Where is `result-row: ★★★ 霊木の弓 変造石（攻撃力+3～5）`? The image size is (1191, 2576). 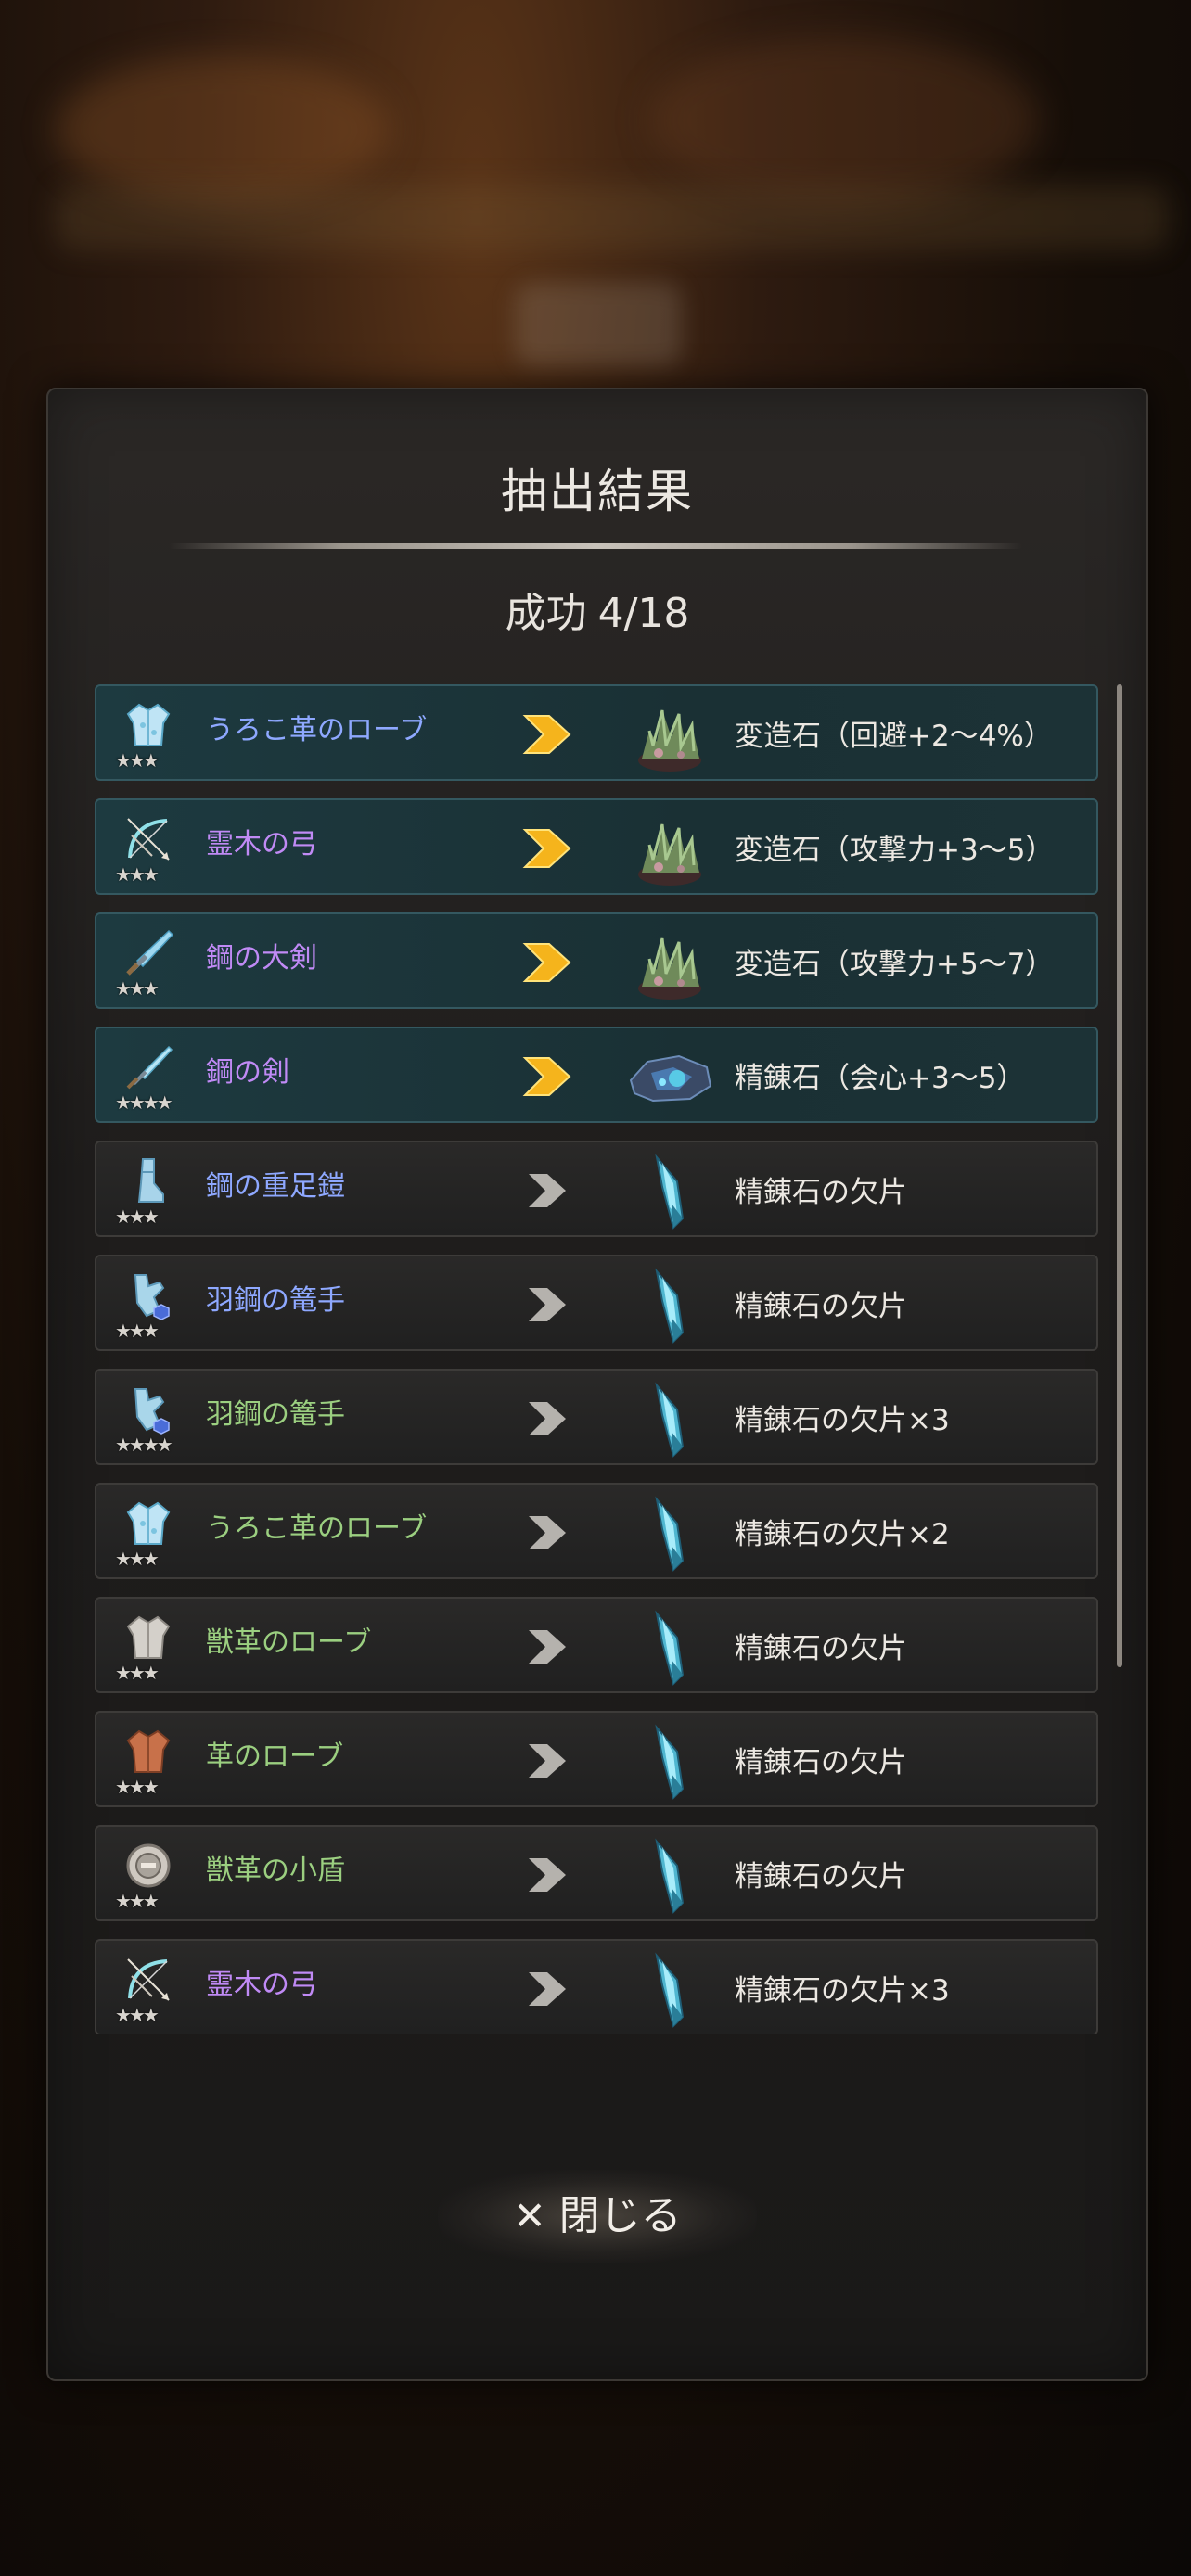
result-row: ★★★ 霊木の弓 変造石（攻撃力+3～5） is located at coordinates (597, 846).